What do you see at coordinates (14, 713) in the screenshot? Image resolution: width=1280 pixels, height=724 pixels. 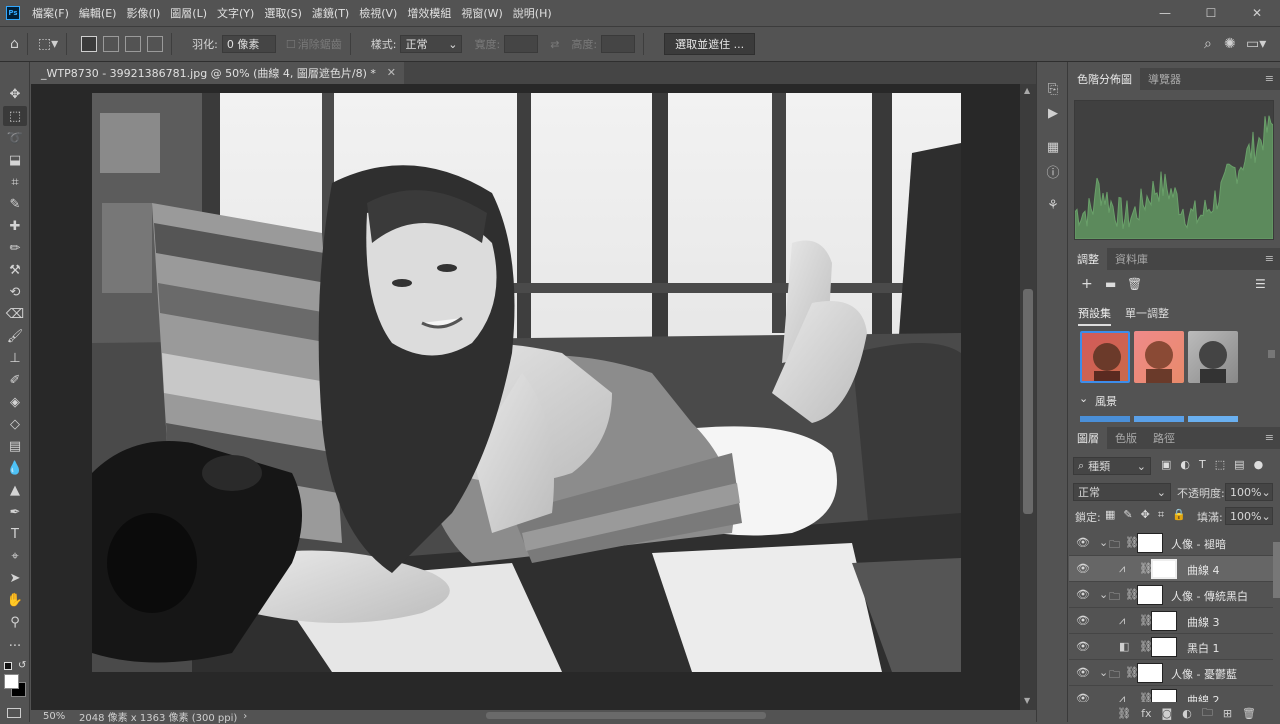 I see `quick-mask-icon` at bounding box center [14, 713].